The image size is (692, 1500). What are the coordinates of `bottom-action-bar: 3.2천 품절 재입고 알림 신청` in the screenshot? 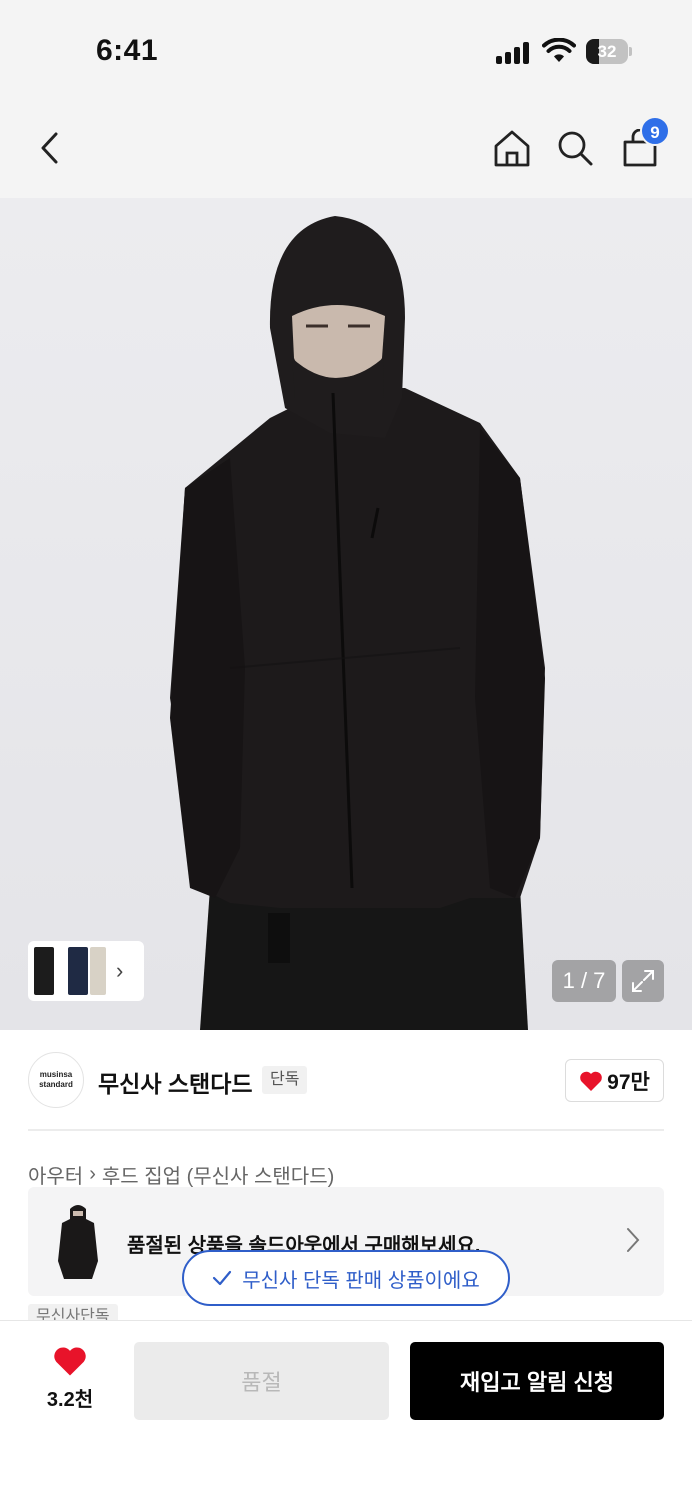 It's located at (346, 1410).